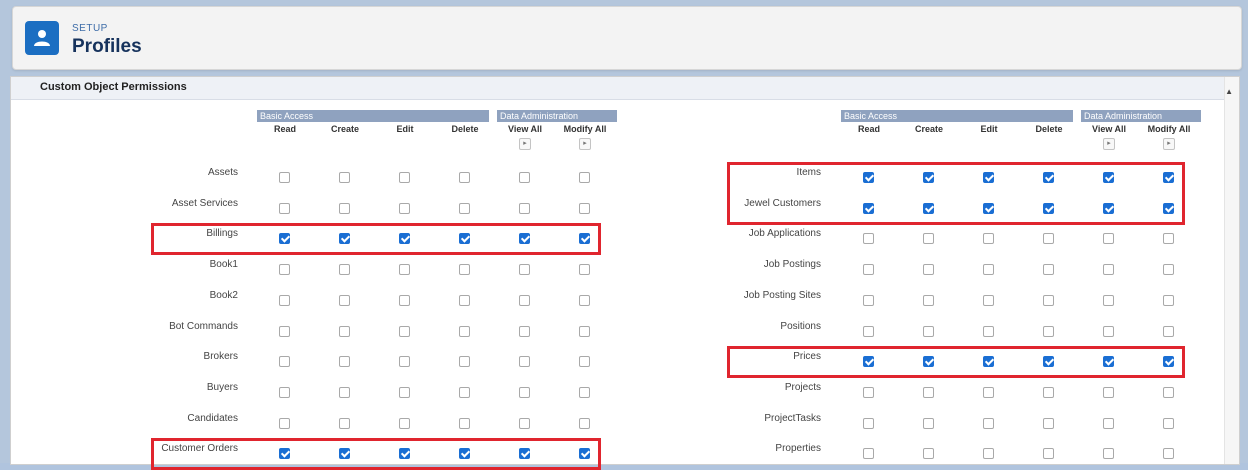 Image resolution: width=1248 pixels, height=470 pixels. What do you see at coordinates (525, 144) in the screenshot?
I see `left-expand-view-all-icon: ▸` at bounding box center [525, 144].